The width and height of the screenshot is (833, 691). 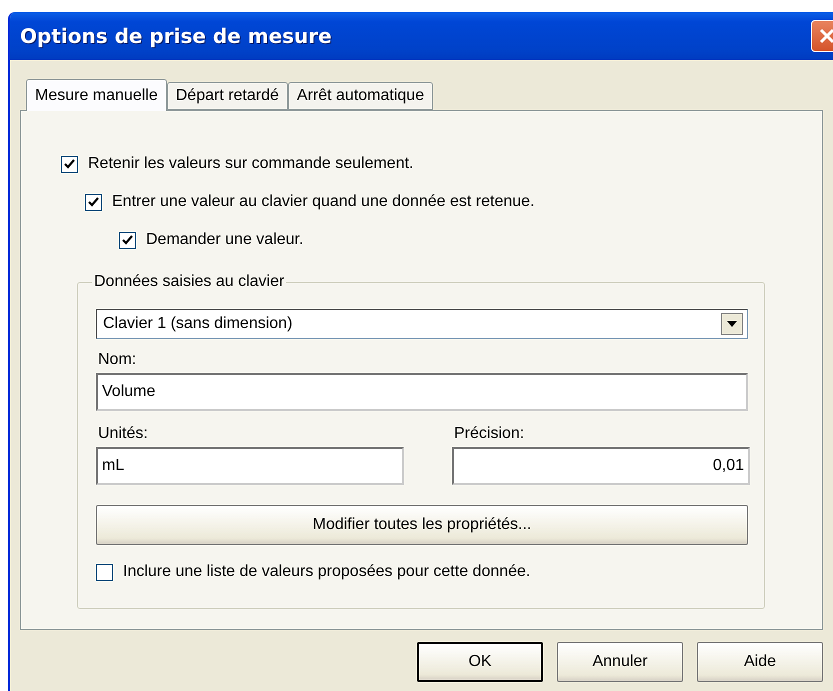 I want to click on window-title: Options de prise de mesure, so click(x=176, y=36).